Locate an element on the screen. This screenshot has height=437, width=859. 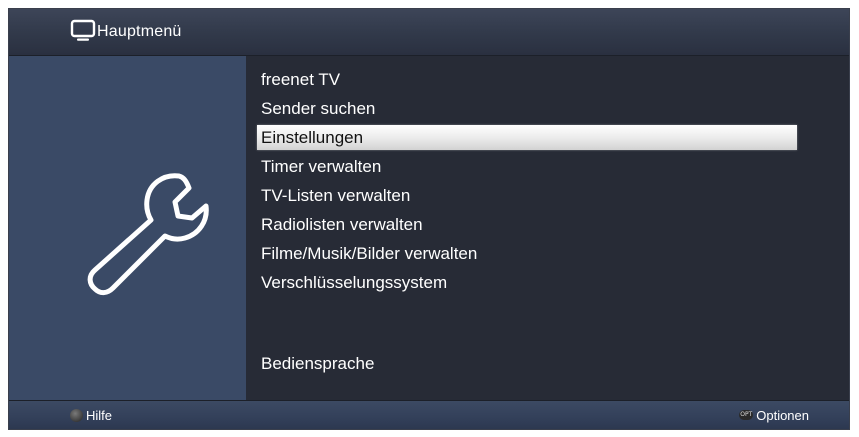
help-label: Hilfe is located at coordinates (99, 415).